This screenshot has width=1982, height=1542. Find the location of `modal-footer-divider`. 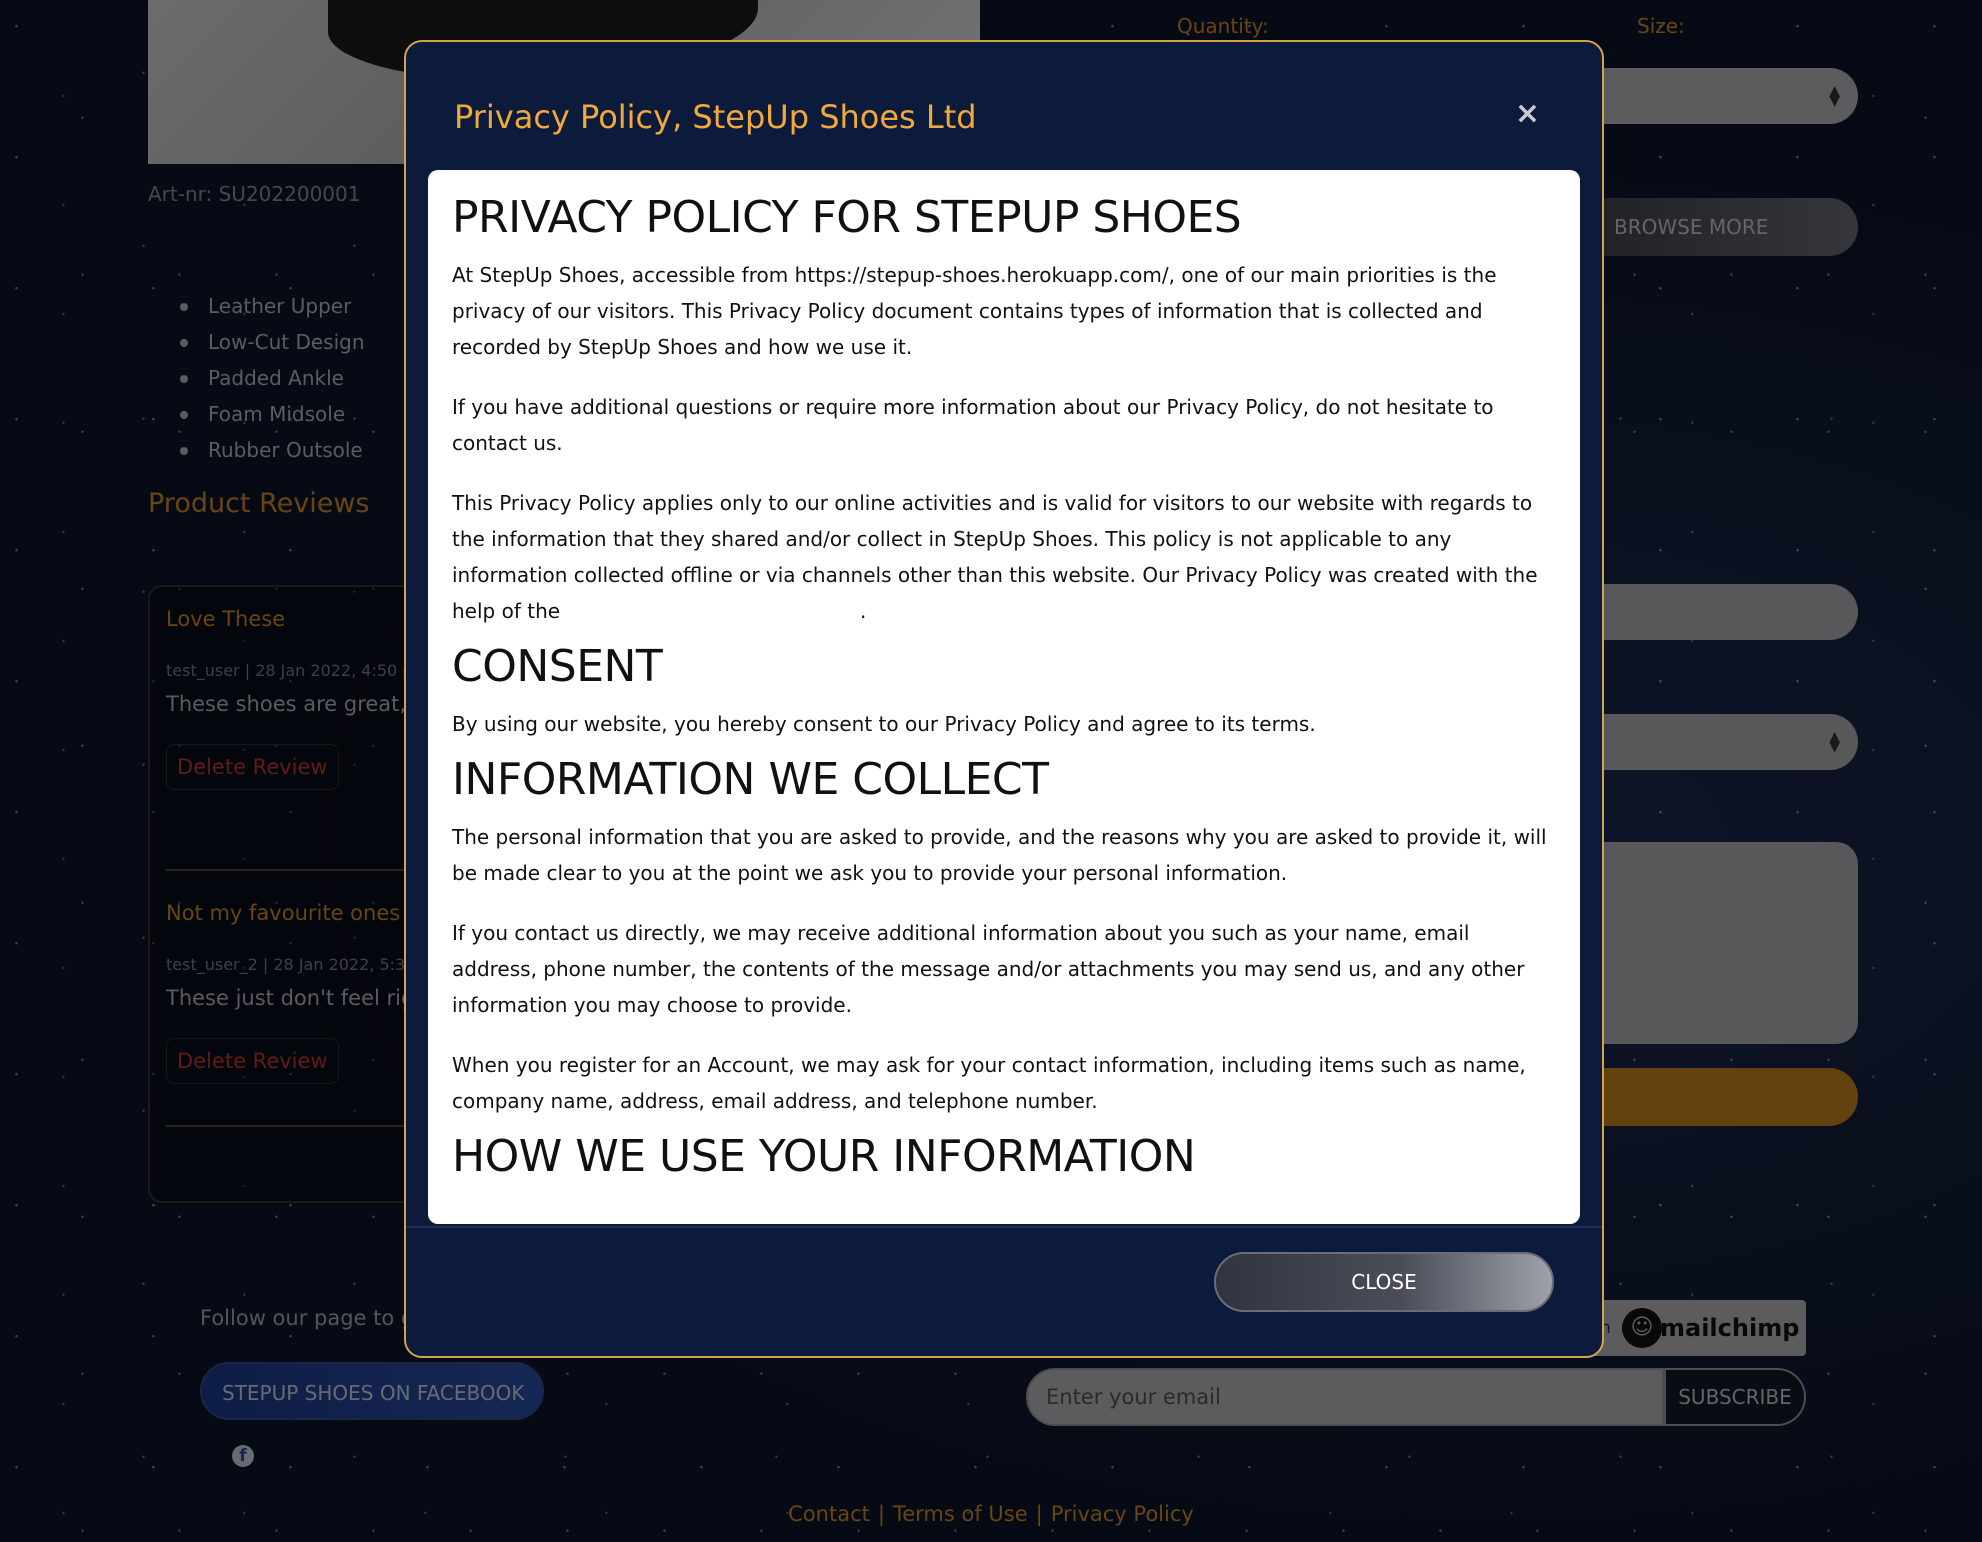

modal-footer-divider is located at coordinates (1004, 1227).